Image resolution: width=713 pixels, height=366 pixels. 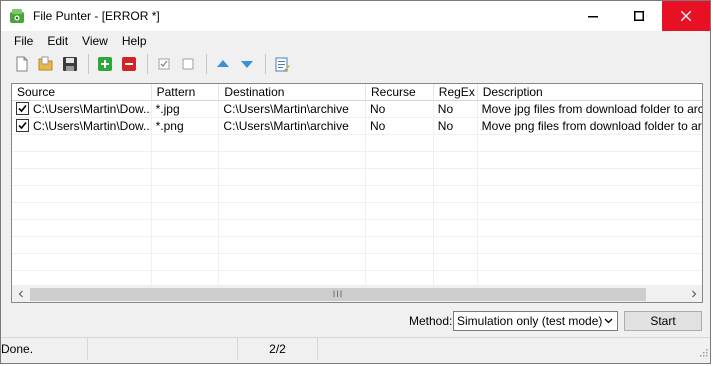 I want to click on new-button, so click(x=22, y=64).